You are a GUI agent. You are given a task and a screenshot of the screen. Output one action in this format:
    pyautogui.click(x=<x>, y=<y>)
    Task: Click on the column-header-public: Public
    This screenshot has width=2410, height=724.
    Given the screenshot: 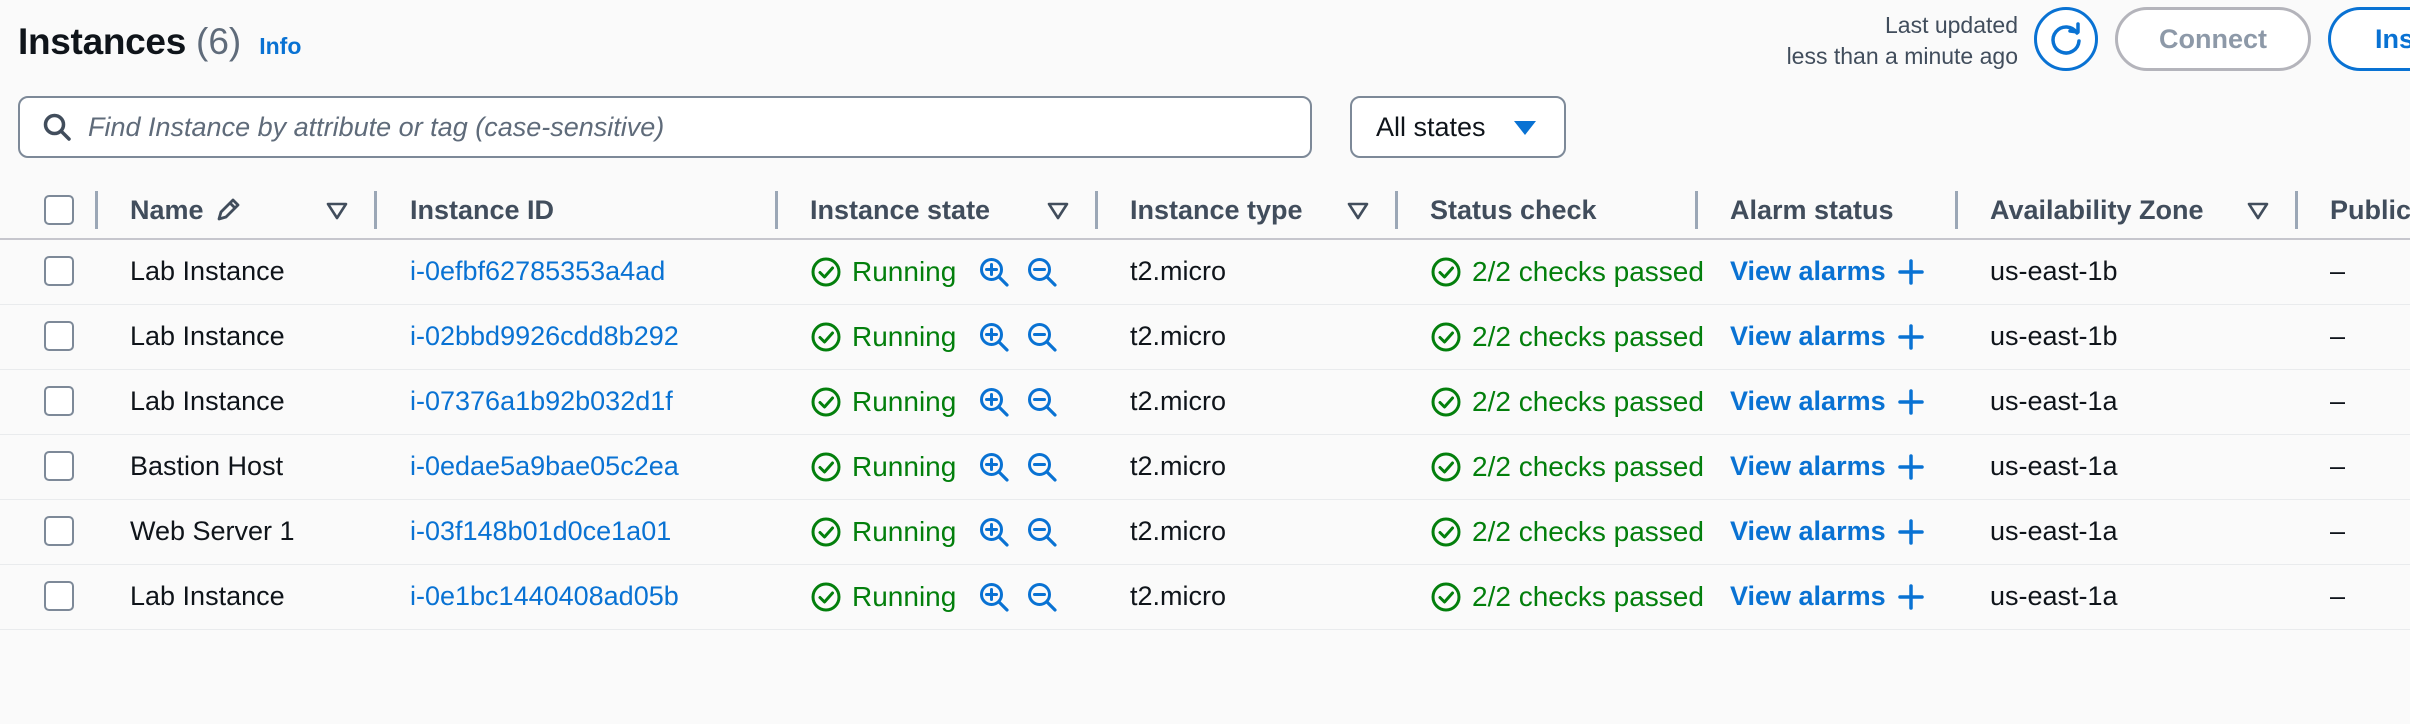 What is the action you would take?
    pyautogui.click(x=2370, y=210)
    